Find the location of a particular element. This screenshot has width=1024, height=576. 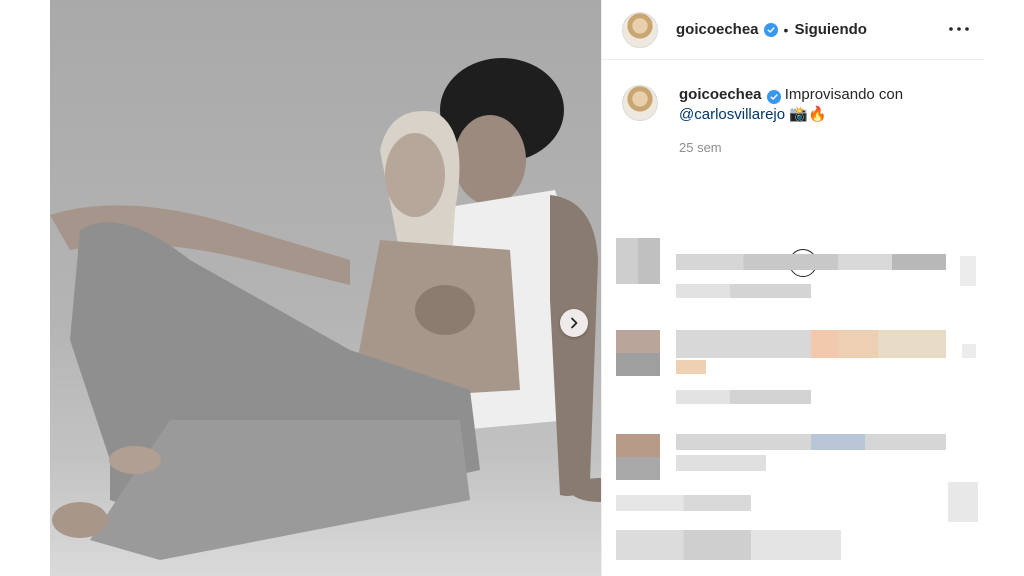

caption-author-avatar is located at coordinates (640, 103).